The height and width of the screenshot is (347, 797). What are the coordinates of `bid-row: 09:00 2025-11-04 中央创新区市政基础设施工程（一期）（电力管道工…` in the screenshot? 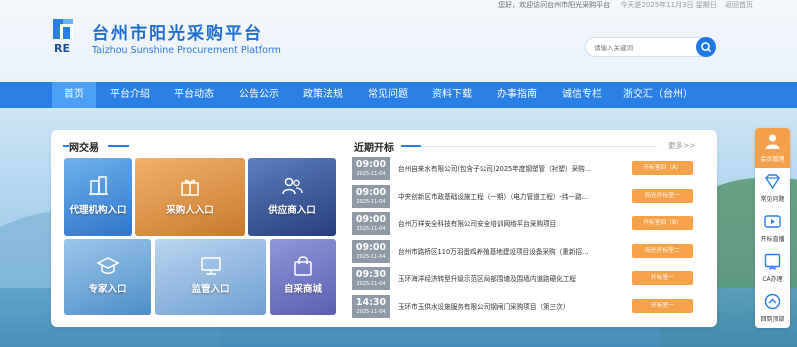 It's located at (522, 196).